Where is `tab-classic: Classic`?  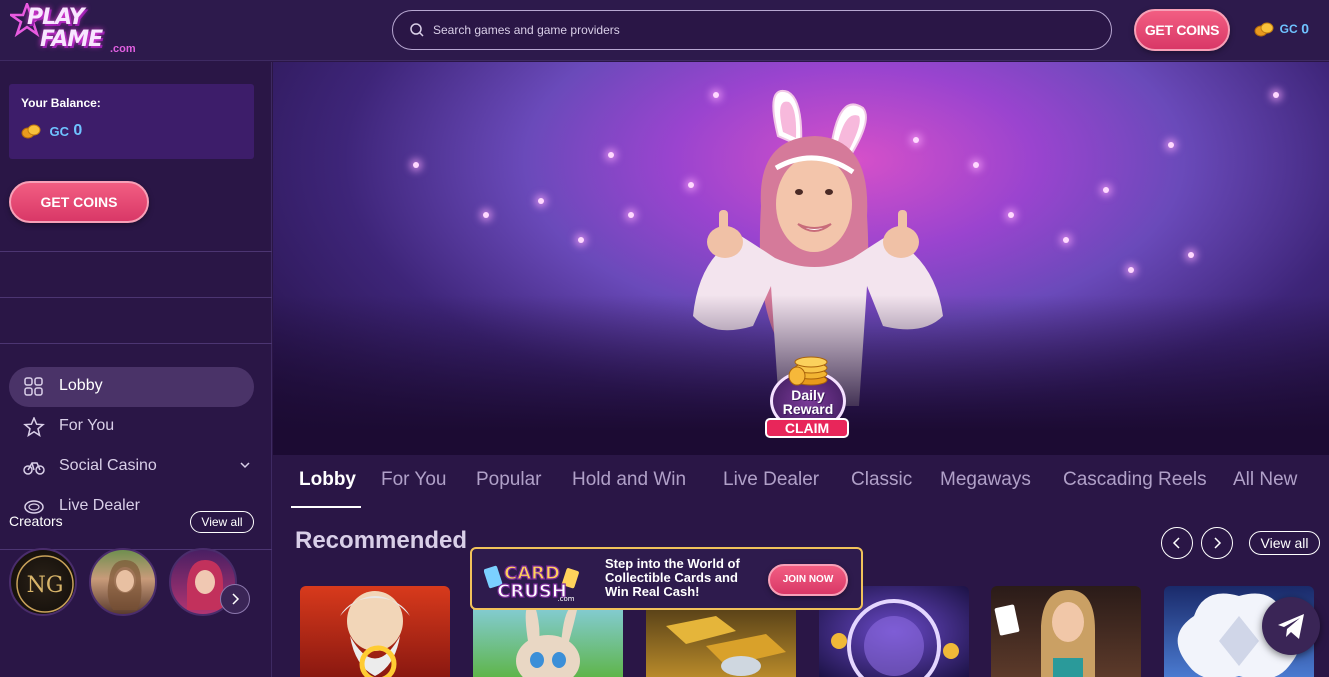 tab-classic: Classic is located at coordinates (881, 480).